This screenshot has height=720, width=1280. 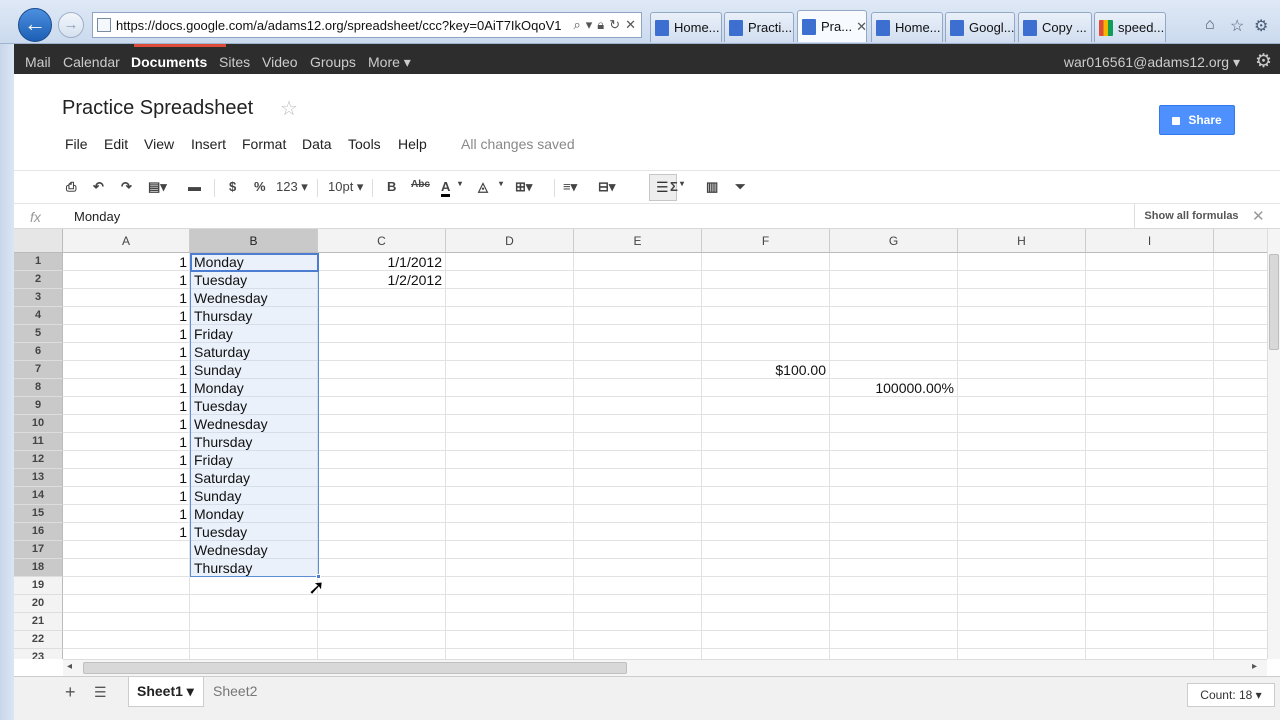 I want to click on cell-b17: Wednesday, so click(x=254, y=550).